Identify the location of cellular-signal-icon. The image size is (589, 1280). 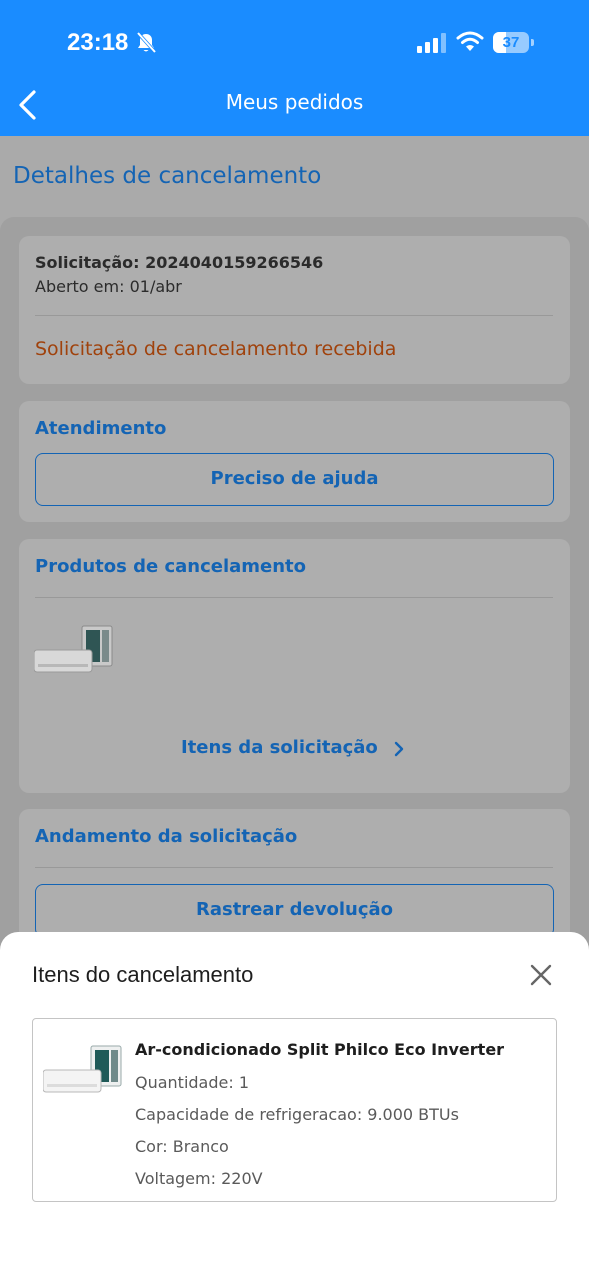
(431, 43).